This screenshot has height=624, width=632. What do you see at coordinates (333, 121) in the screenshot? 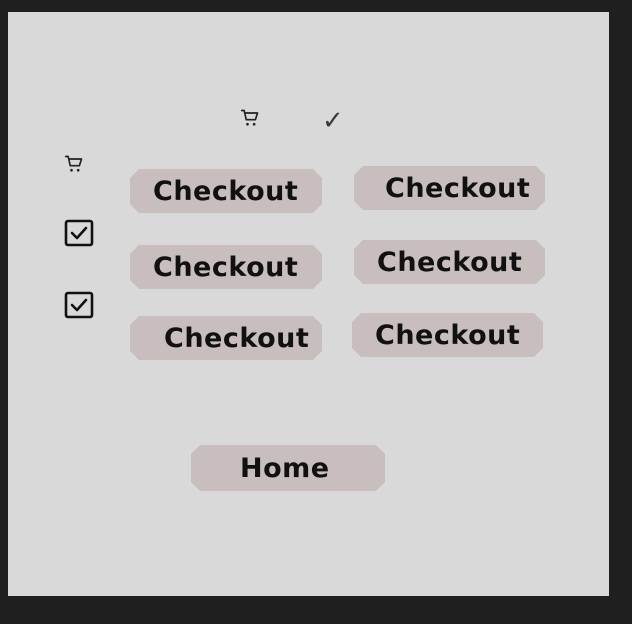
I see `check-icon: ✓` at bounding box center [333, 121].